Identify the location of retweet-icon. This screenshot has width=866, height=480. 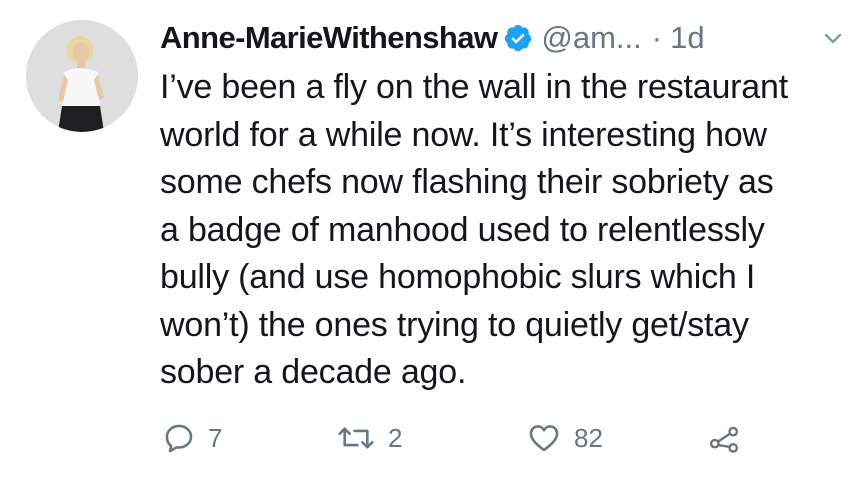
(356, 438).